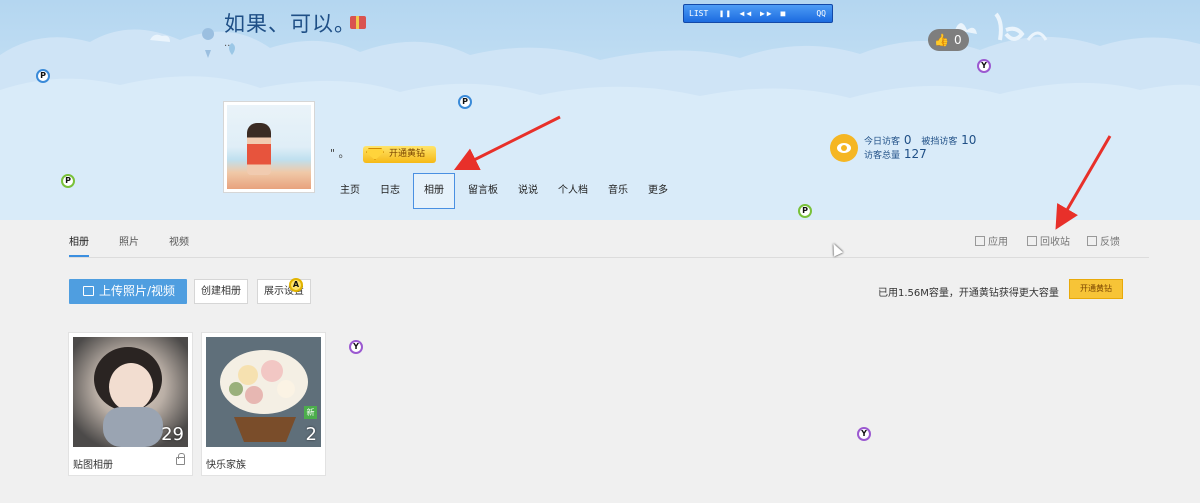  Describe the element at coordinates (129, 240) in the screenshot. I see `tab-photos: 照片` at that location.